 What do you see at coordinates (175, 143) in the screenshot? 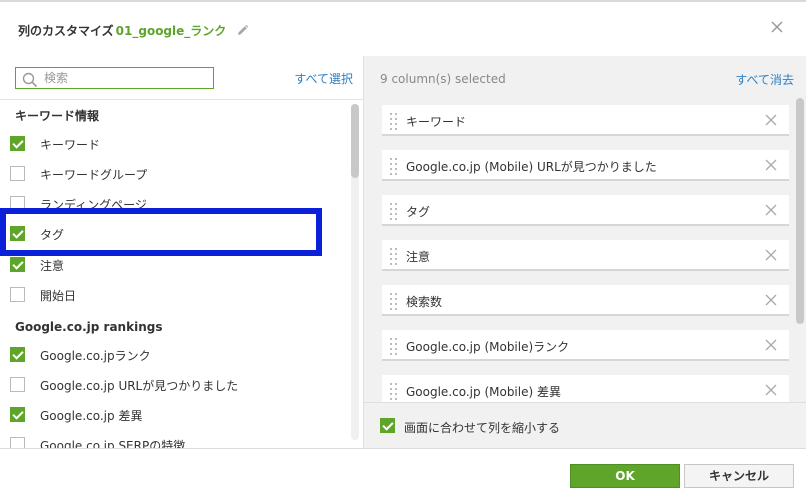
I see `column-option-keyword: キーワード` at bounding box center [175, 143].